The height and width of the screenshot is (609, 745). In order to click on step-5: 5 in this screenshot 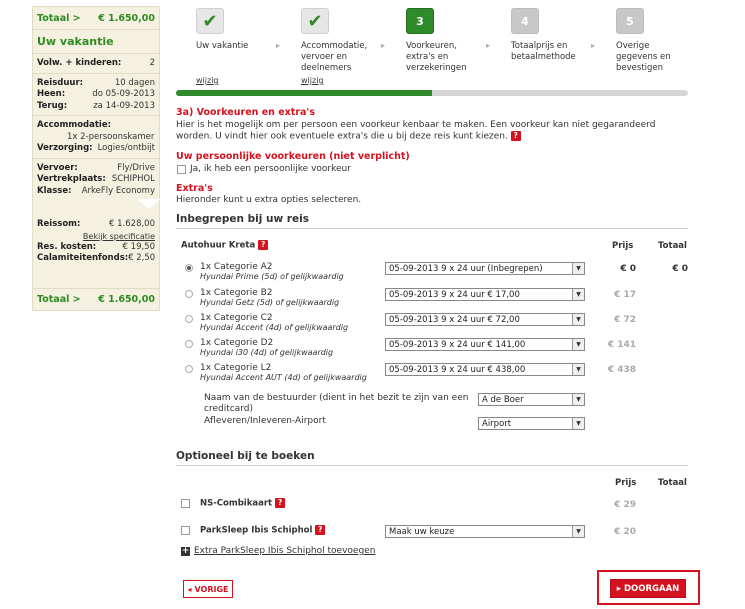, I will do `click(630, 21)`.